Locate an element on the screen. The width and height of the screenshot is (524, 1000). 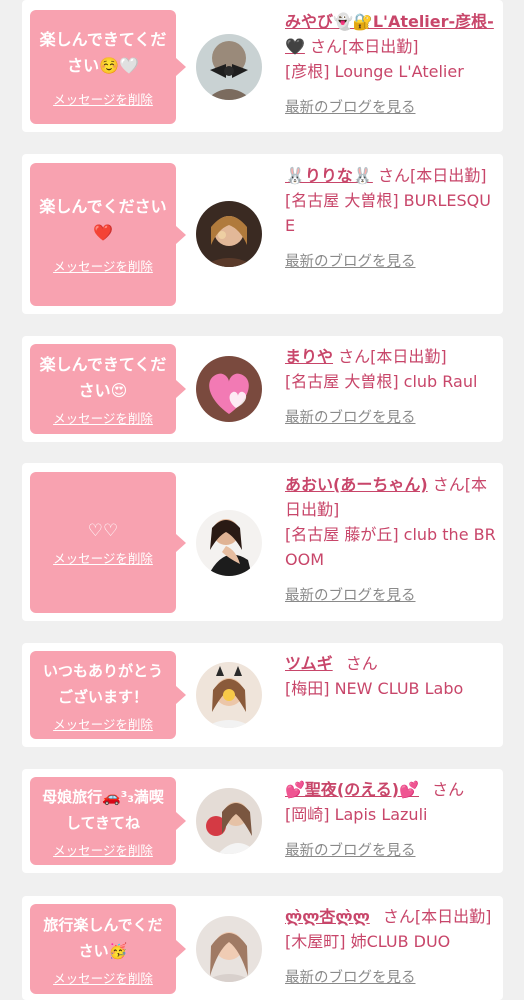
message-bubble: 旅行楽しんでください🥳 メッセージを削除 is located at coordinates (108, 949).